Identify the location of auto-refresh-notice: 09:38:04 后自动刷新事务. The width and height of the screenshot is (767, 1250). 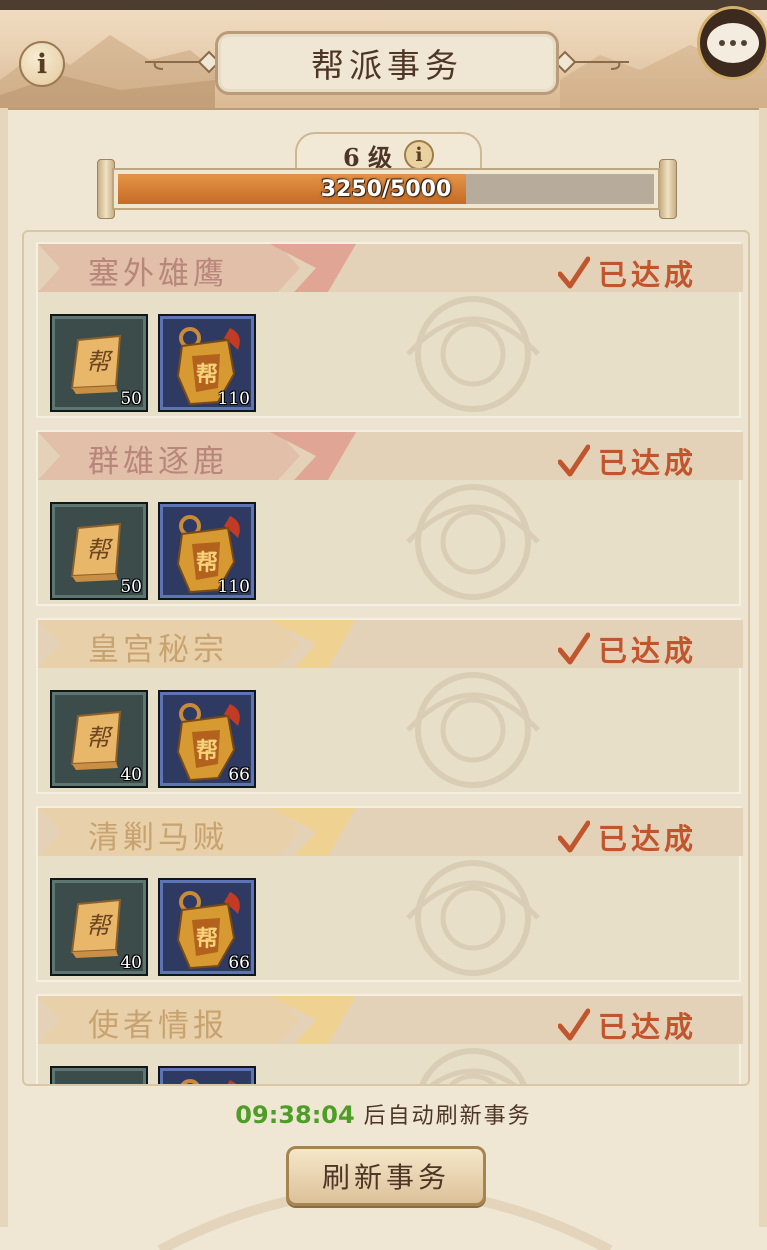
(383, 1114).